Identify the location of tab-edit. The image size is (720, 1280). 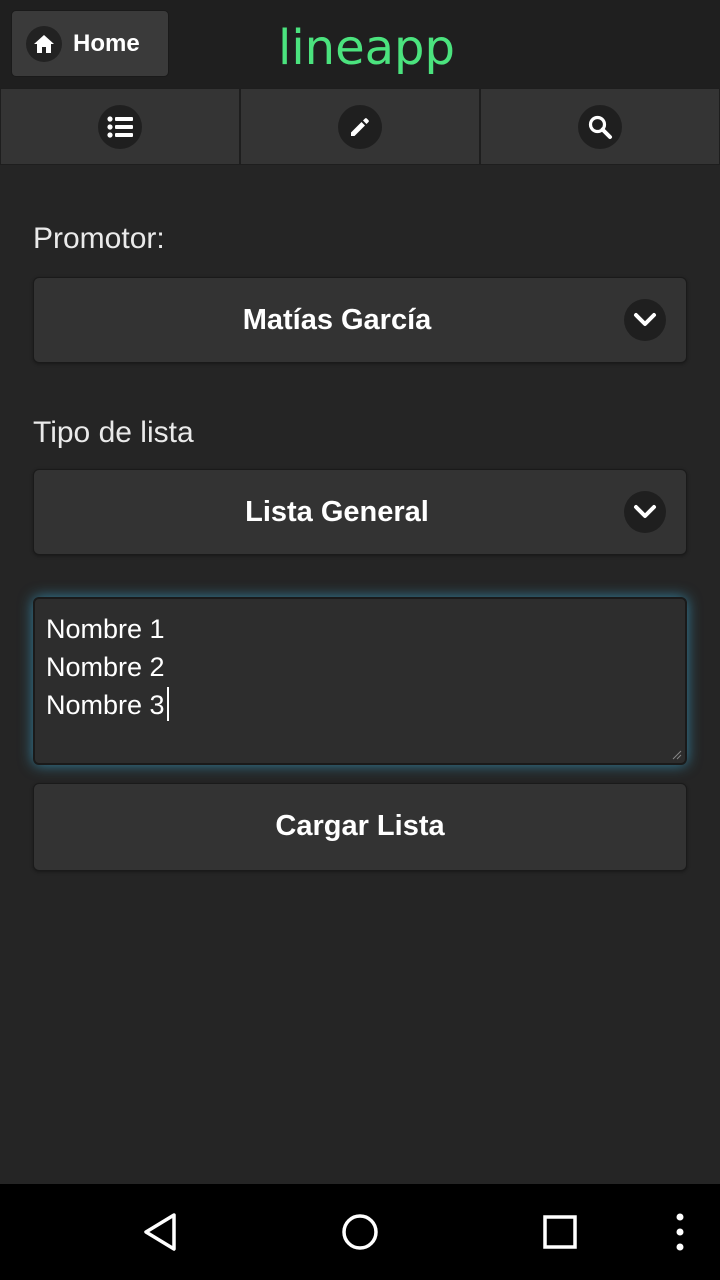
(360, 126).